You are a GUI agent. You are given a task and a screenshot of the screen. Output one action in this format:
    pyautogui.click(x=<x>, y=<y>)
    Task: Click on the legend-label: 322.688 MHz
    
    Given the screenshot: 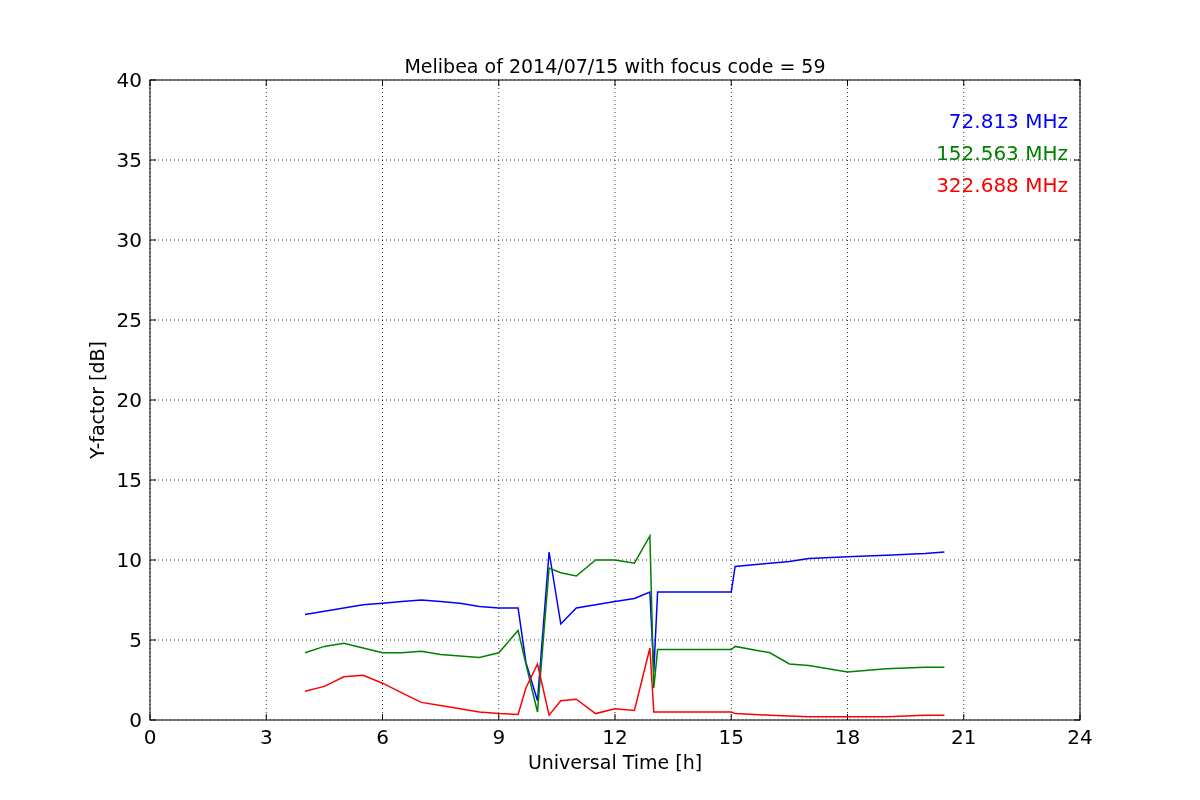 What is the action you would take?
    pyautogui.click(x=1002, y=185)
    